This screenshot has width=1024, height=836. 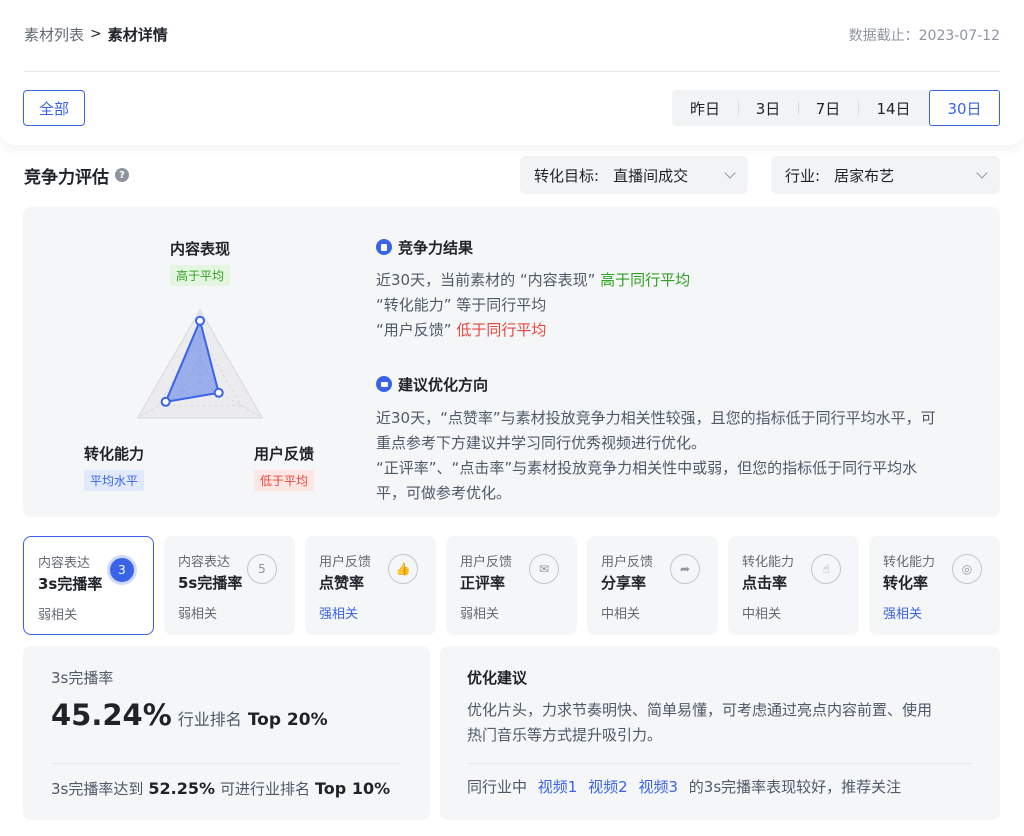 I want to click on advice-line: 重点参考下方建议并学习同行优秀视频进行优化。, so click(x=541, y=443).